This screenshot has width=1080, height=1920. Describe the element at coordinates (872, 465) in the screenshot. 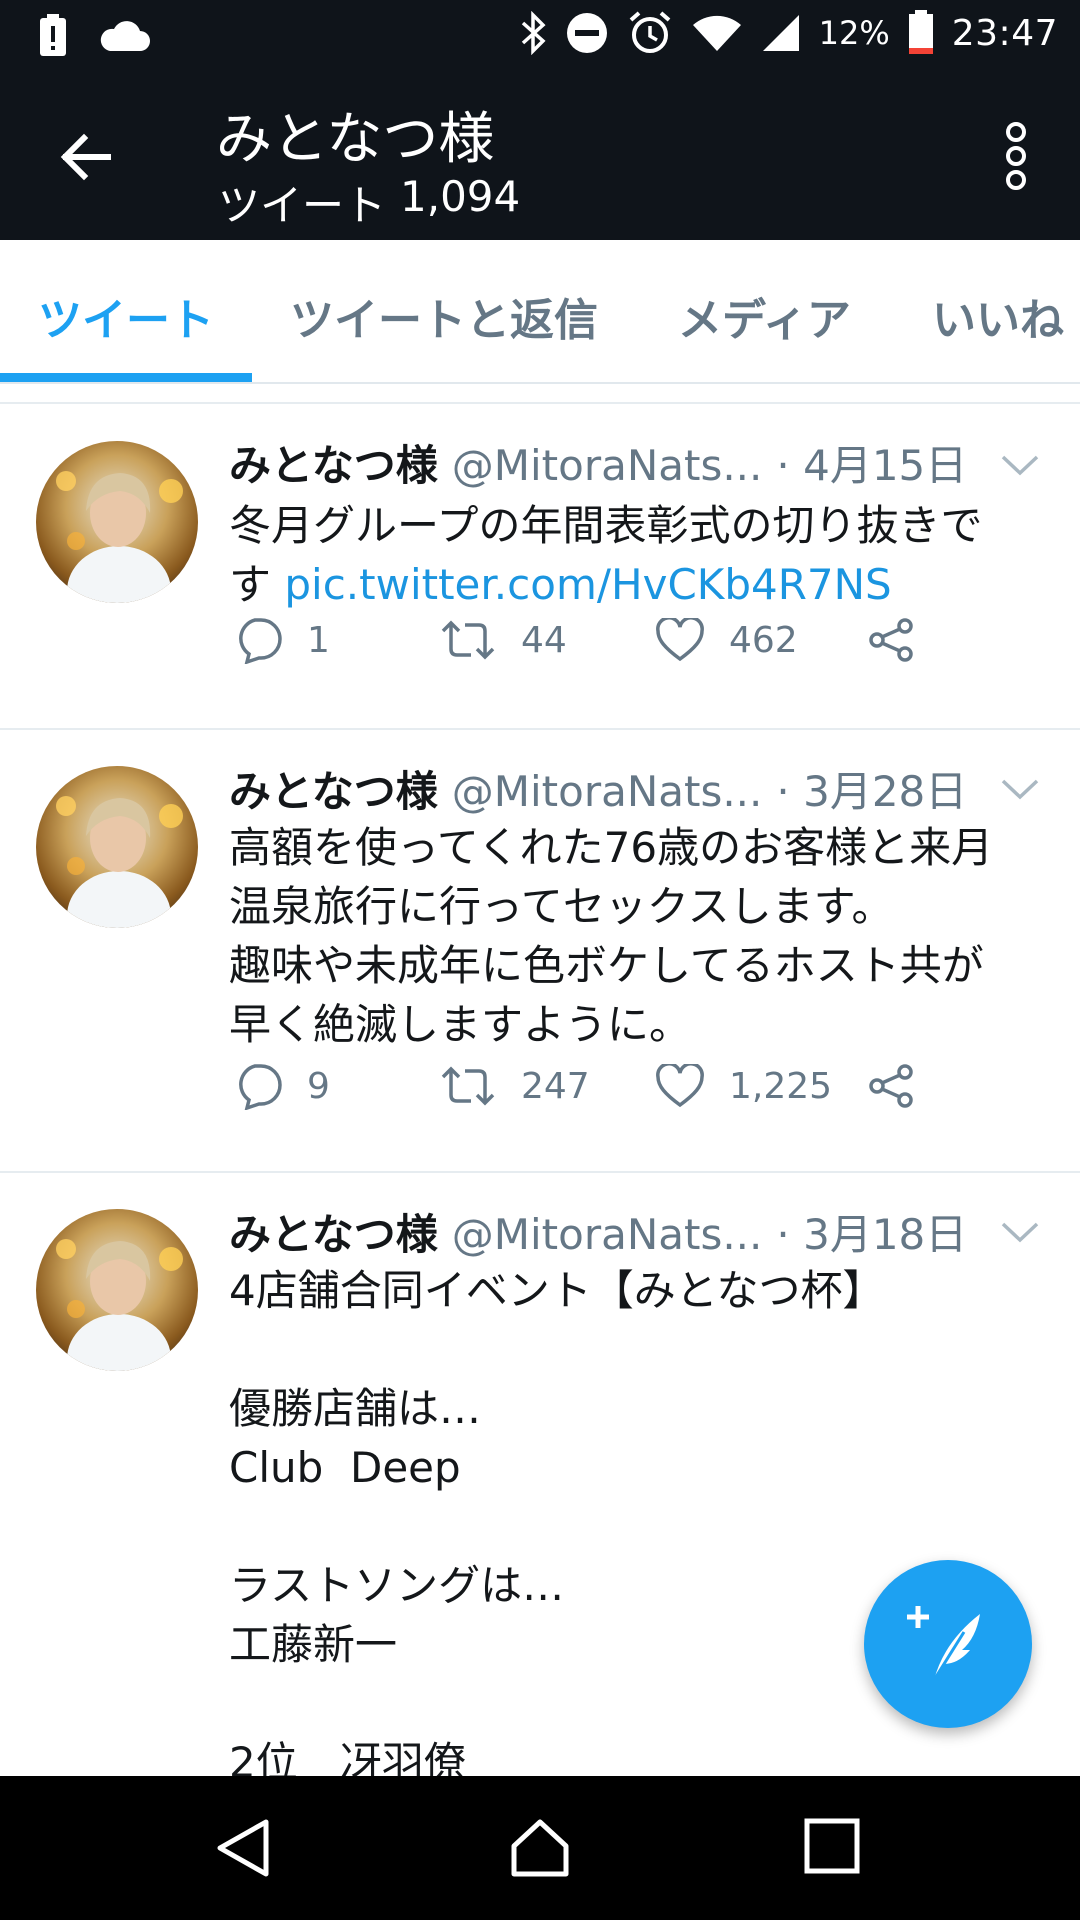

I see `tweet-date: · 4月15日` at that location.